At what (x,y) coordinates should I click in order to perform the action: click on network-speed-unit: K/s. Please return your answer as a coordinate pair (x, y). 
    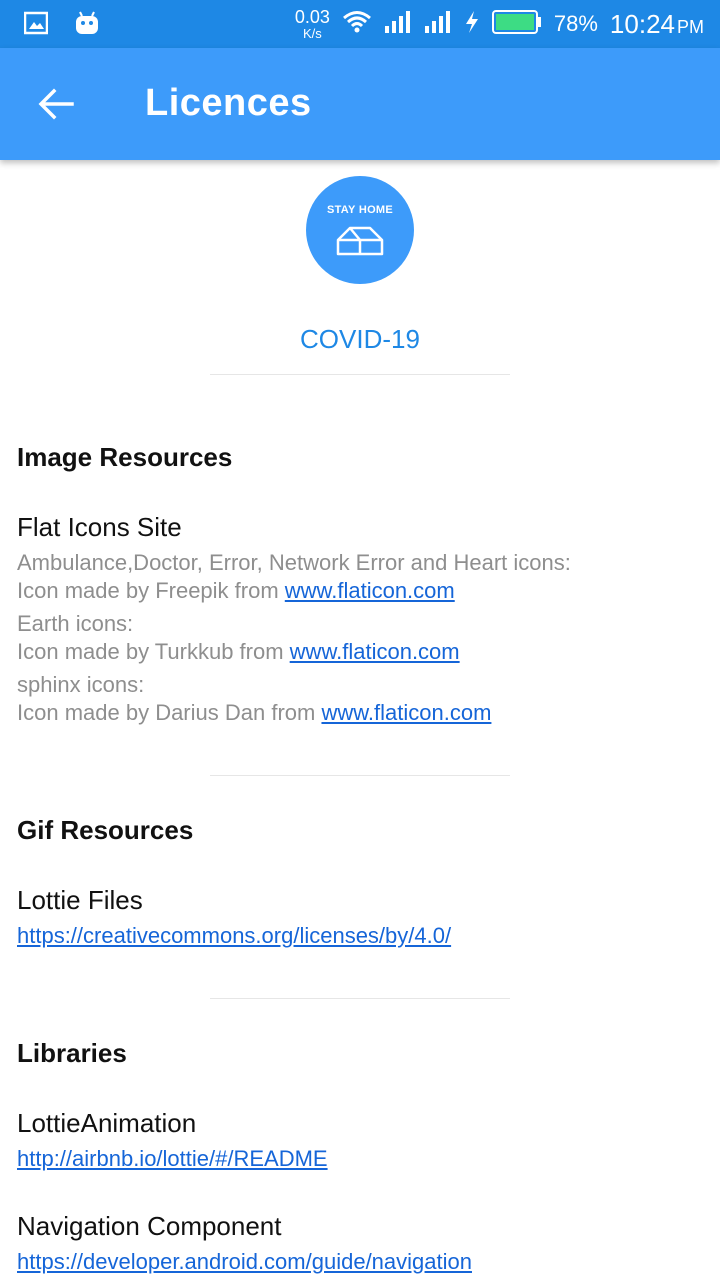
    Looking at the image, I should click on (312, 33).